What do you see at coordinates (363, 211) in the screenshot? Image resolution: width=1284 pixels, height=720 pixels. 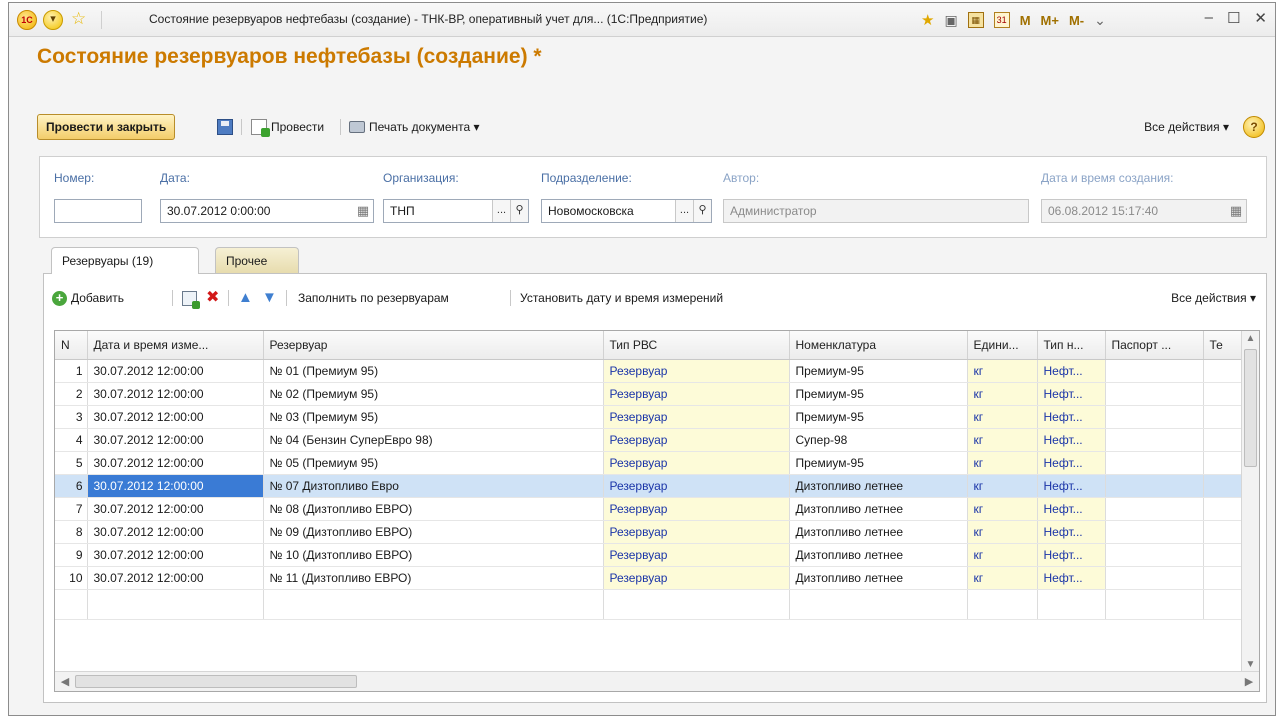 I see `calendar-icon: ▦` at bounding box center [363, 211].